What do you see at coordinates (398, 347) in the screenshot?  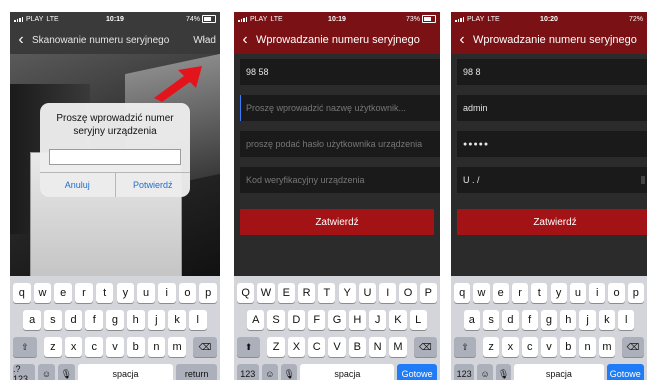 I see `key-m: M` at bounding box center [398, 347].